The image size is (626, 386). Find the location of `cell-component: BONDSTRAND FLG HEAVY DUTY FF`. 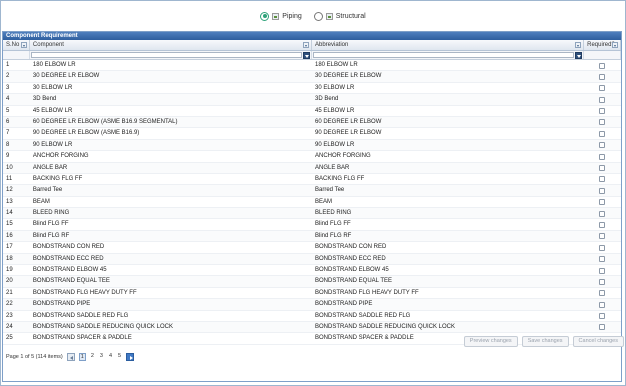

cell-component: BONDSTRAND FLG HEAVY DUTY FF is located at coordinates (84, 292).